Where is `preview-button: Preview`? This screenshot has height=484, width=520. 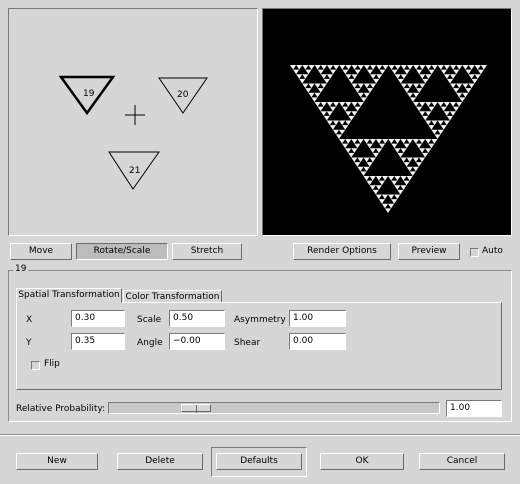 preview-button: Preview is located at coordinates (429, 251).